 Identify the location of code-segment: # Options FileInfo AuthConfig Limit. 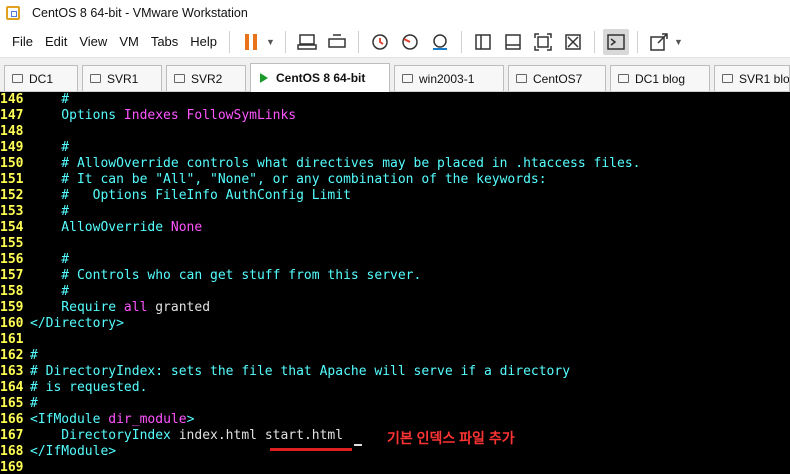
(190, 195).